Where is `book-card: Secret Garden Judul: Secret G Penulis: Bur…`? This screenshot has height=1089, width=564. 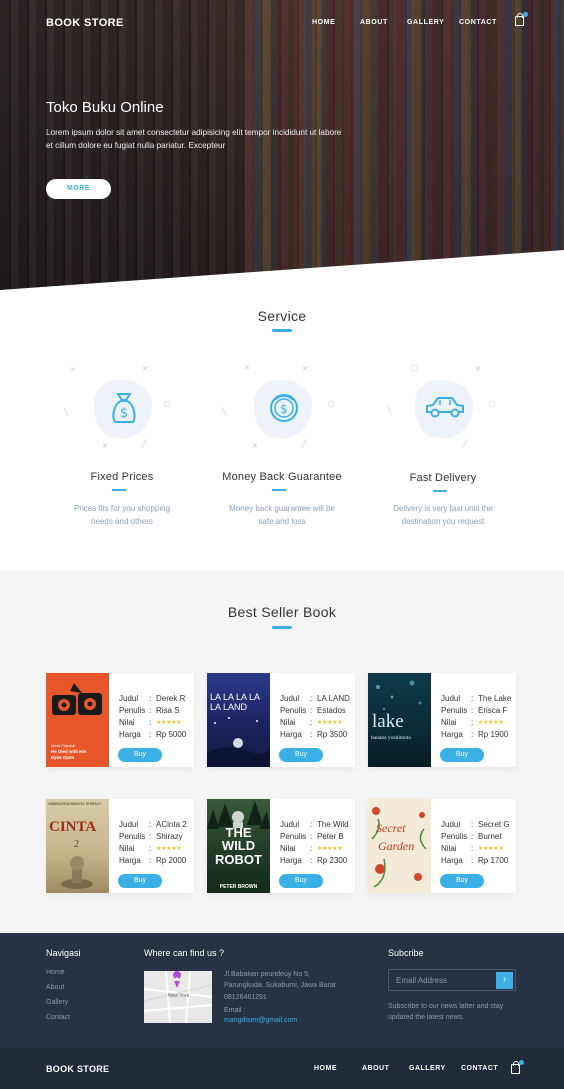 book-card: Secret Garden Judul: Secret G Penulis: Bur… is located at coordinates (442, 846).